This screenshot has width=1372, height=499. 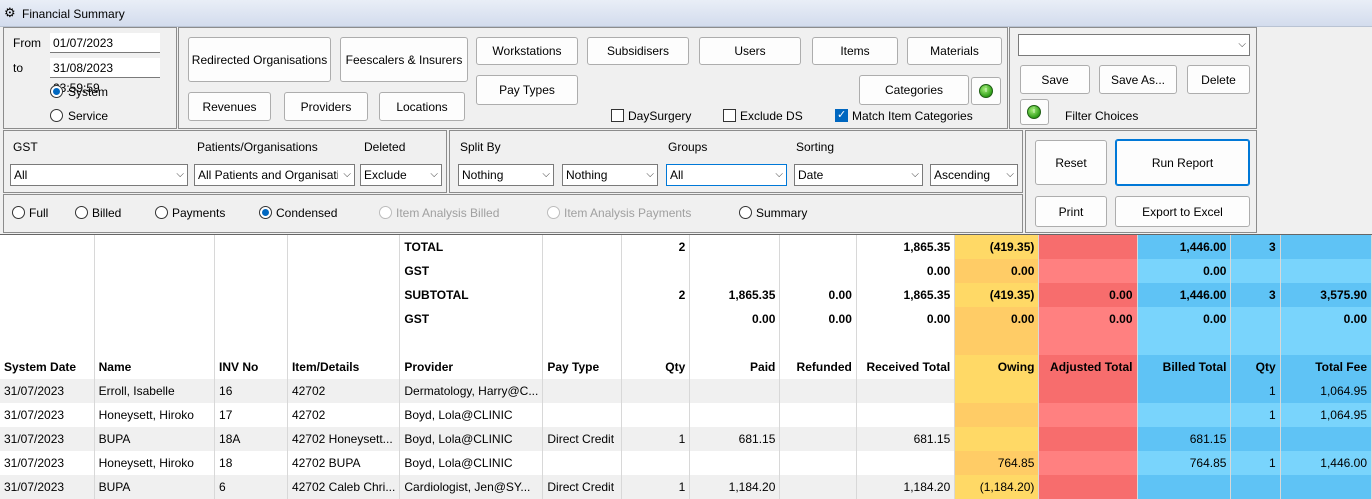 What do you see at coordinates (974, 175) in the screenshot?
I see `sorting-order-select: Ascending ⌵` at bounding box center [974, 175].